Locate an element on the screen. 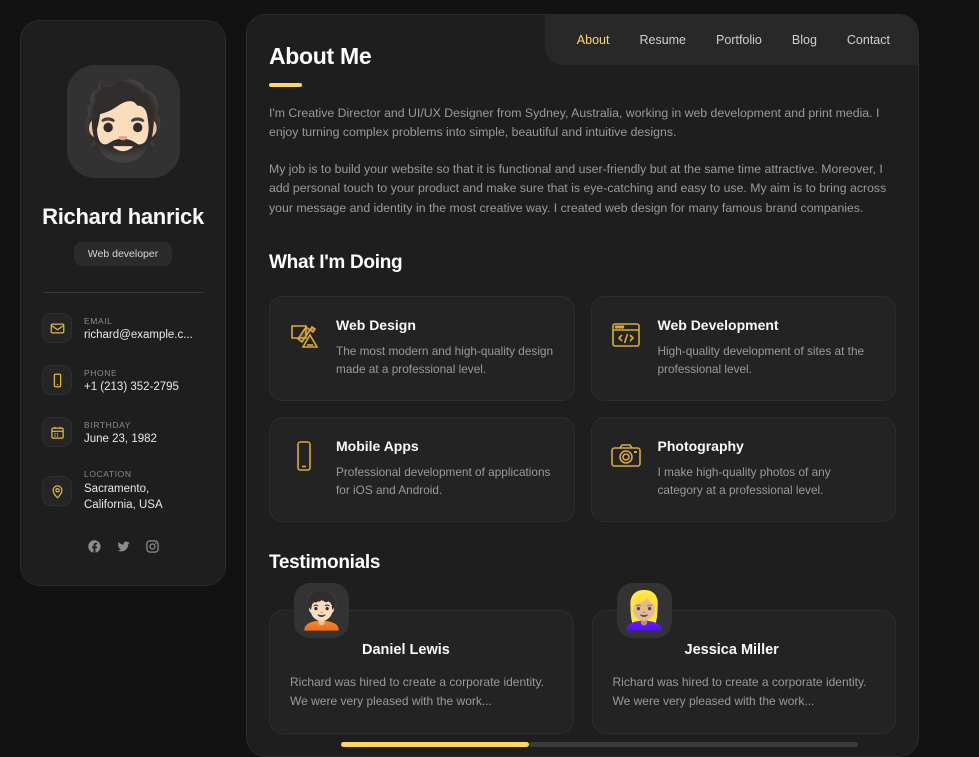  phone-icon is located at coordinates (57, 380).